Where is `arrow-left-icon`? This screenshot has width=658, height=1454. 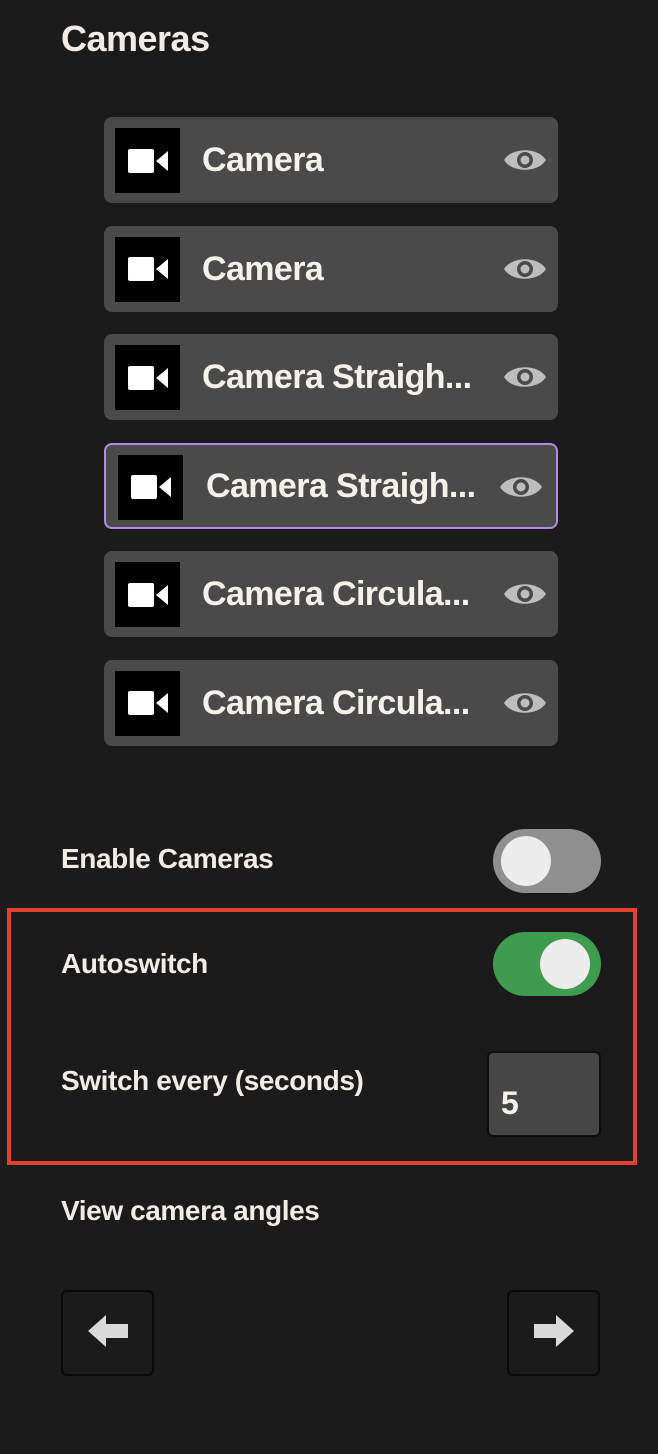
arrow-left-icon is located at coordinates (108, 1333).